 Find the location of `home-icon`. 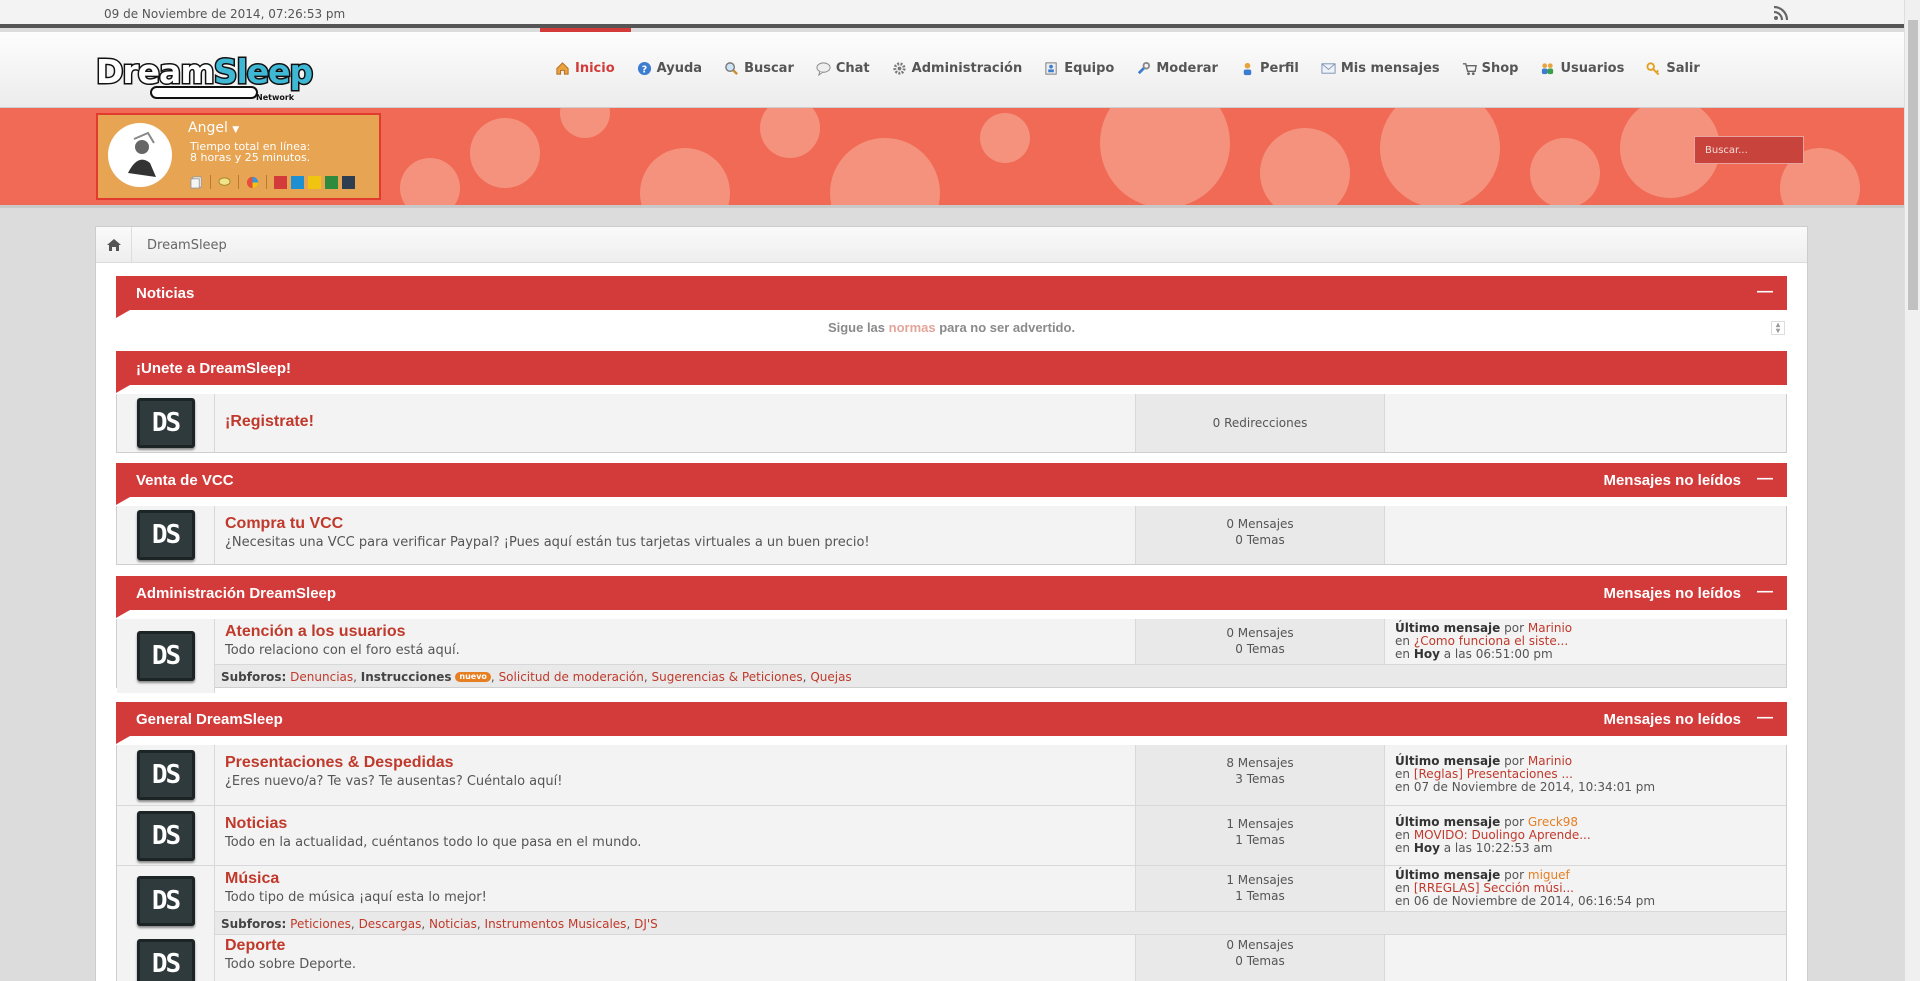

home-icon is located at coordinates (114, 245).